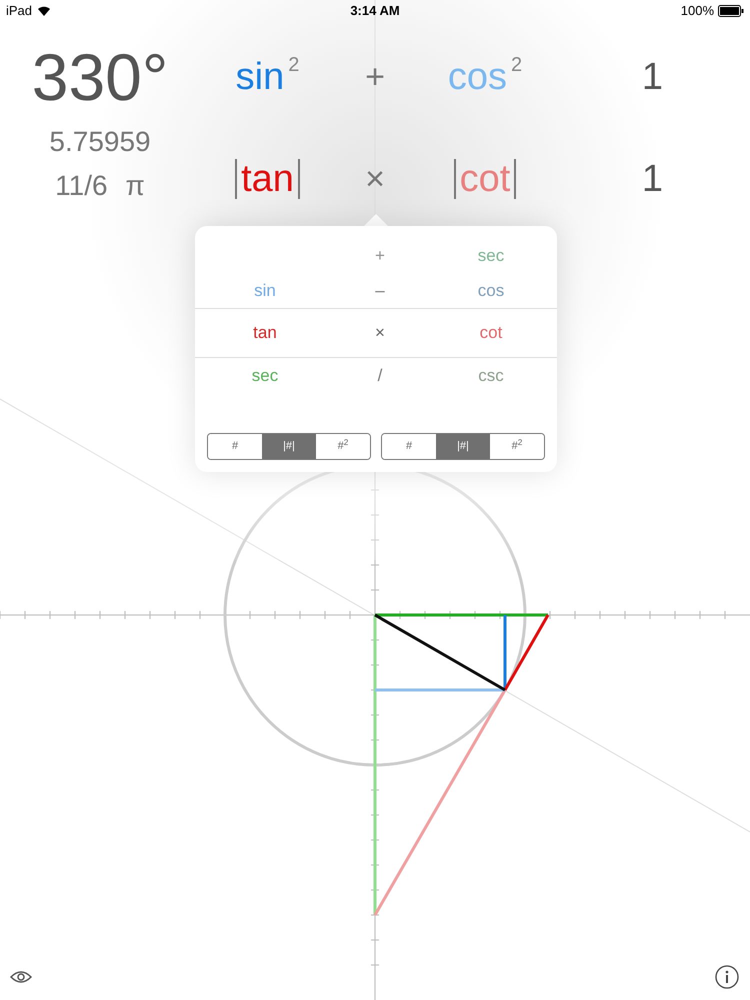  I want to click on wifi-icon, so click(44, 11).